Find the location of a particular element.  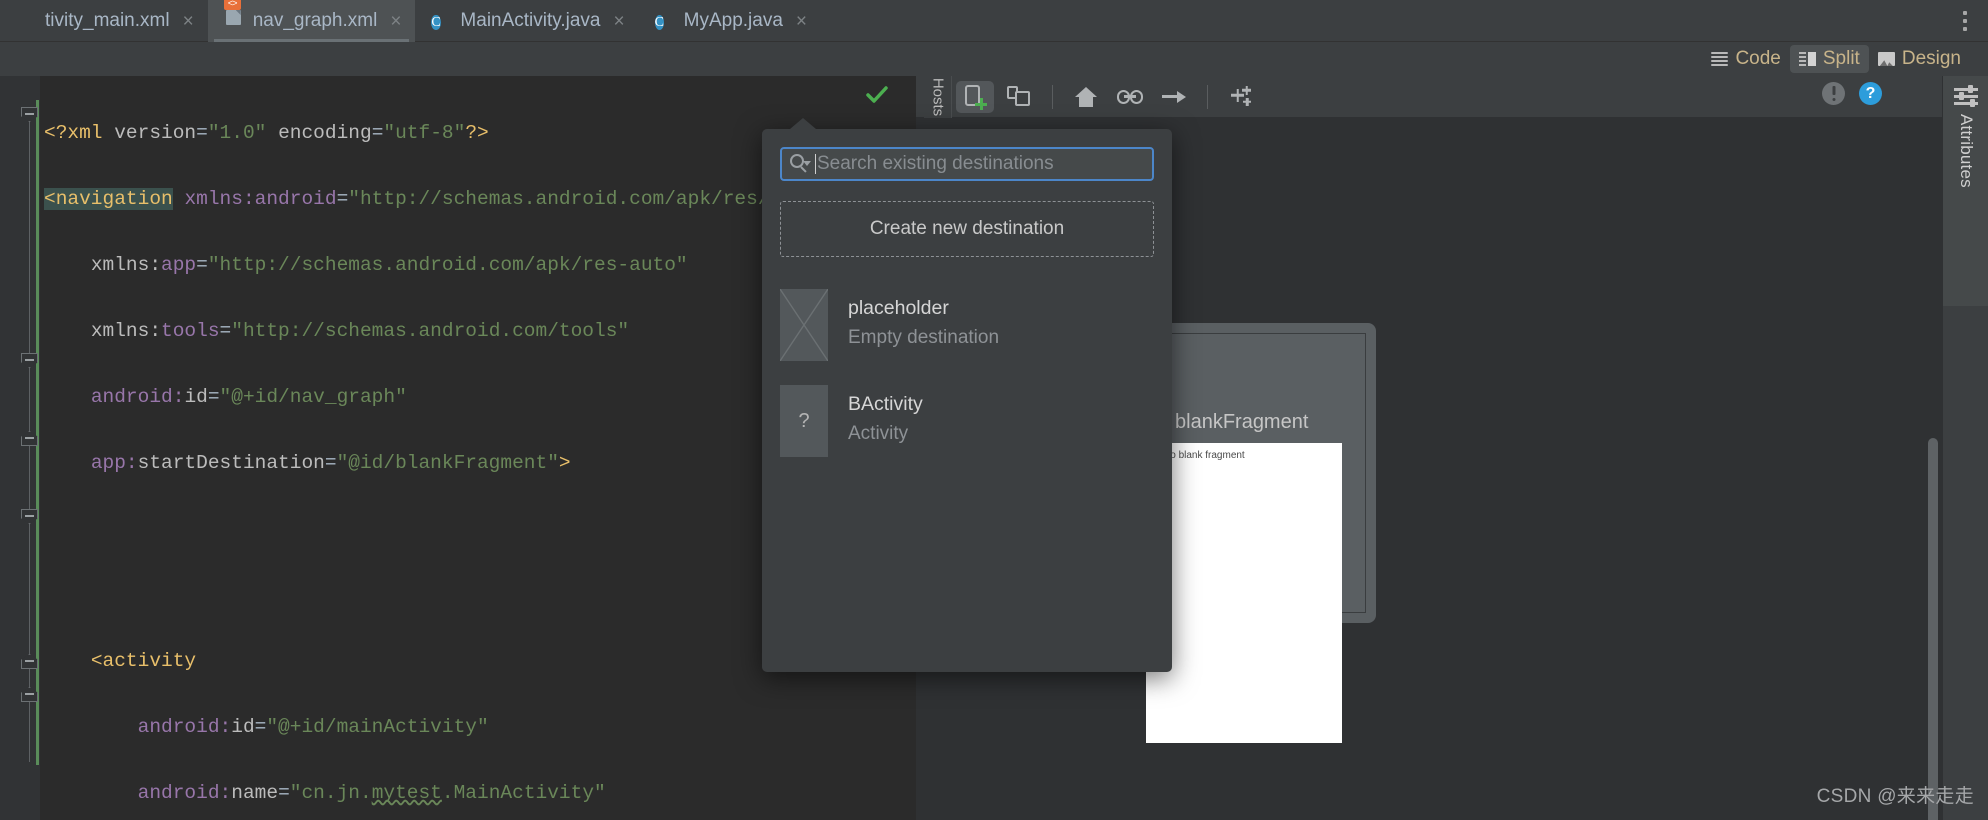

nested-graph-icon is located at coordinates (1019, 96).